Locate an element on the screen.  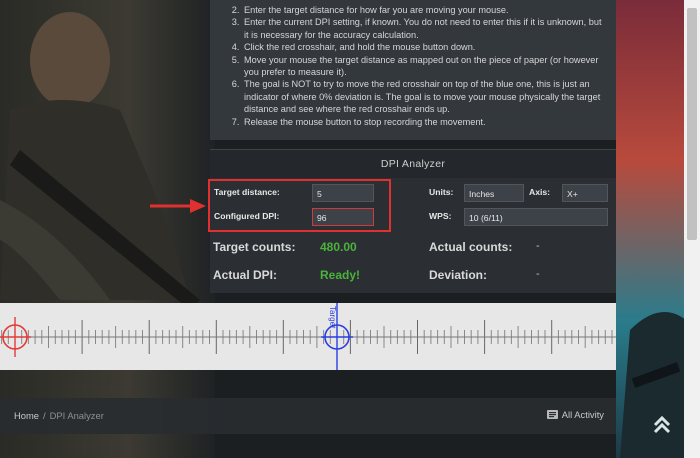
target-counts-label: Target counts: is located at coordinates (254, 247).